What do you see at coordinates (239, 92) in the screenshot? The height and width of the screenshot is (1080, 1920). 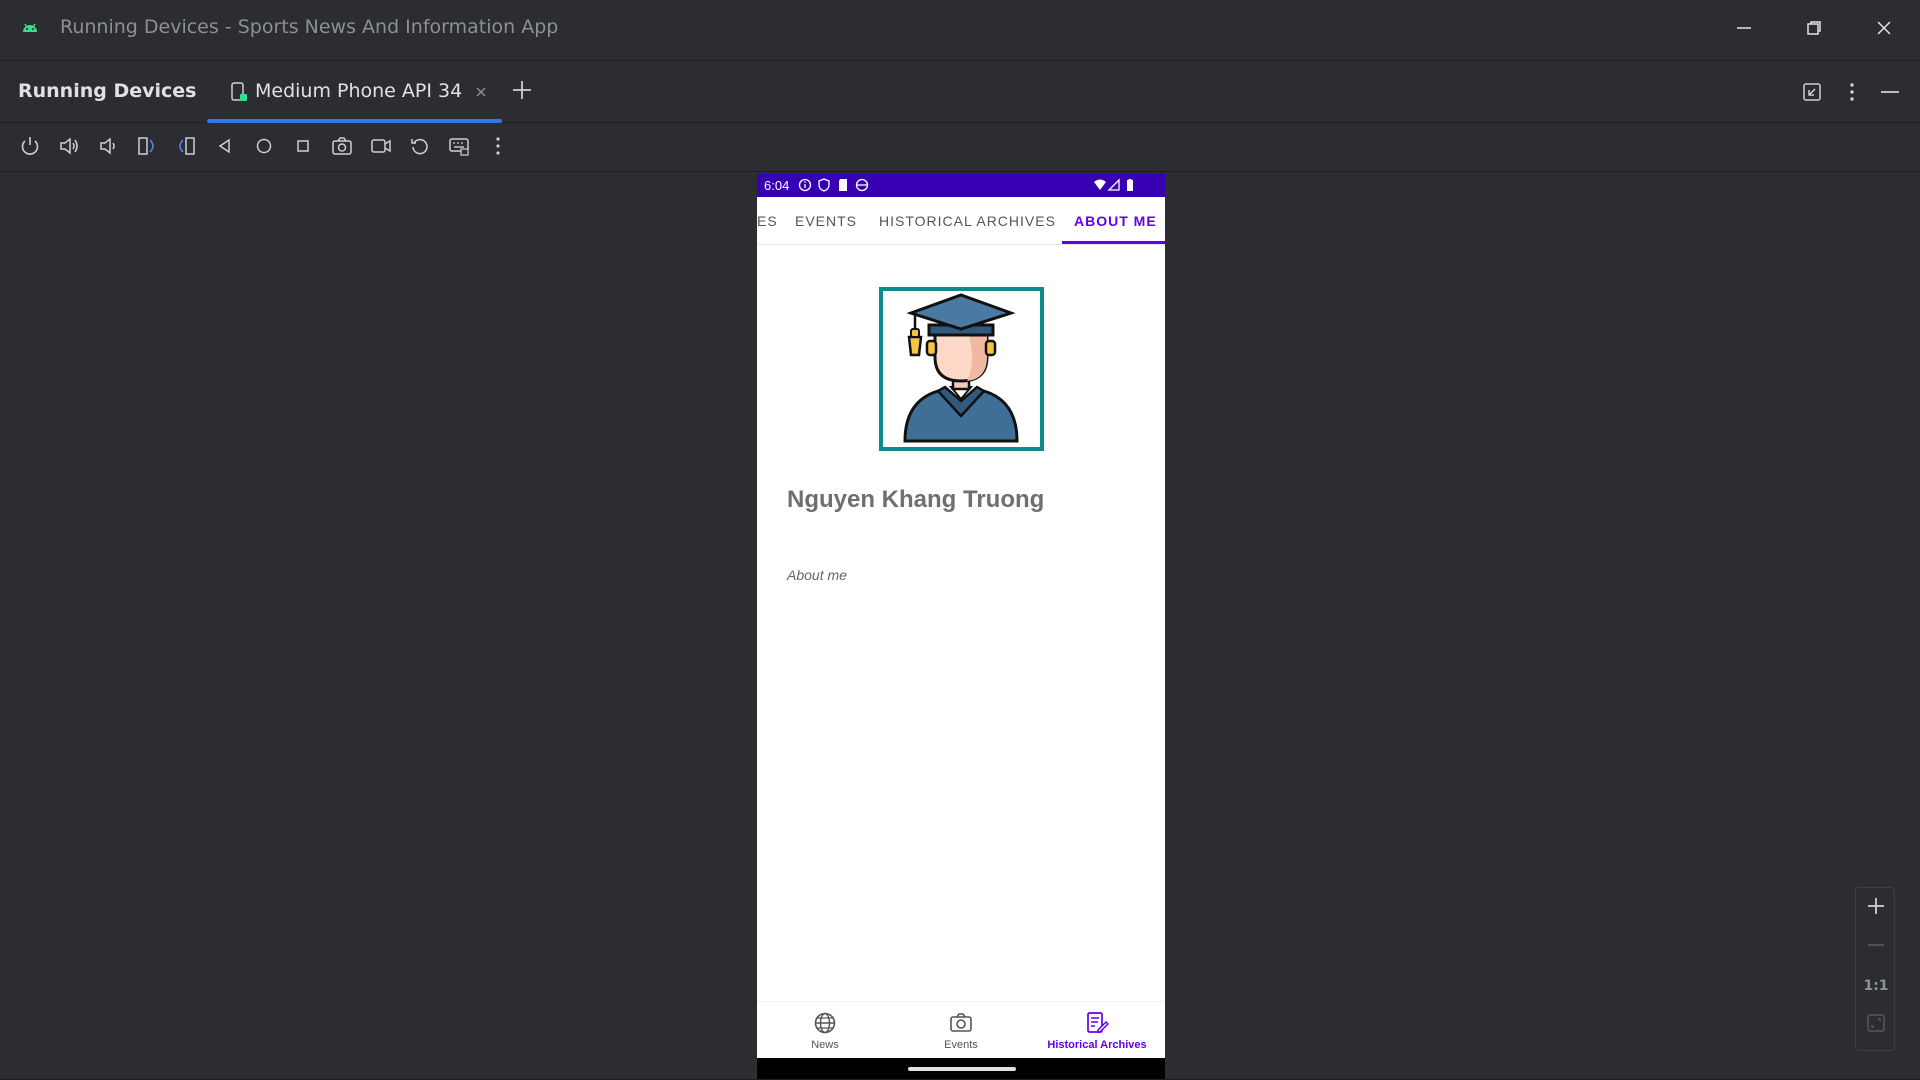 I see `device-icon` at bounding box center [239, 92].